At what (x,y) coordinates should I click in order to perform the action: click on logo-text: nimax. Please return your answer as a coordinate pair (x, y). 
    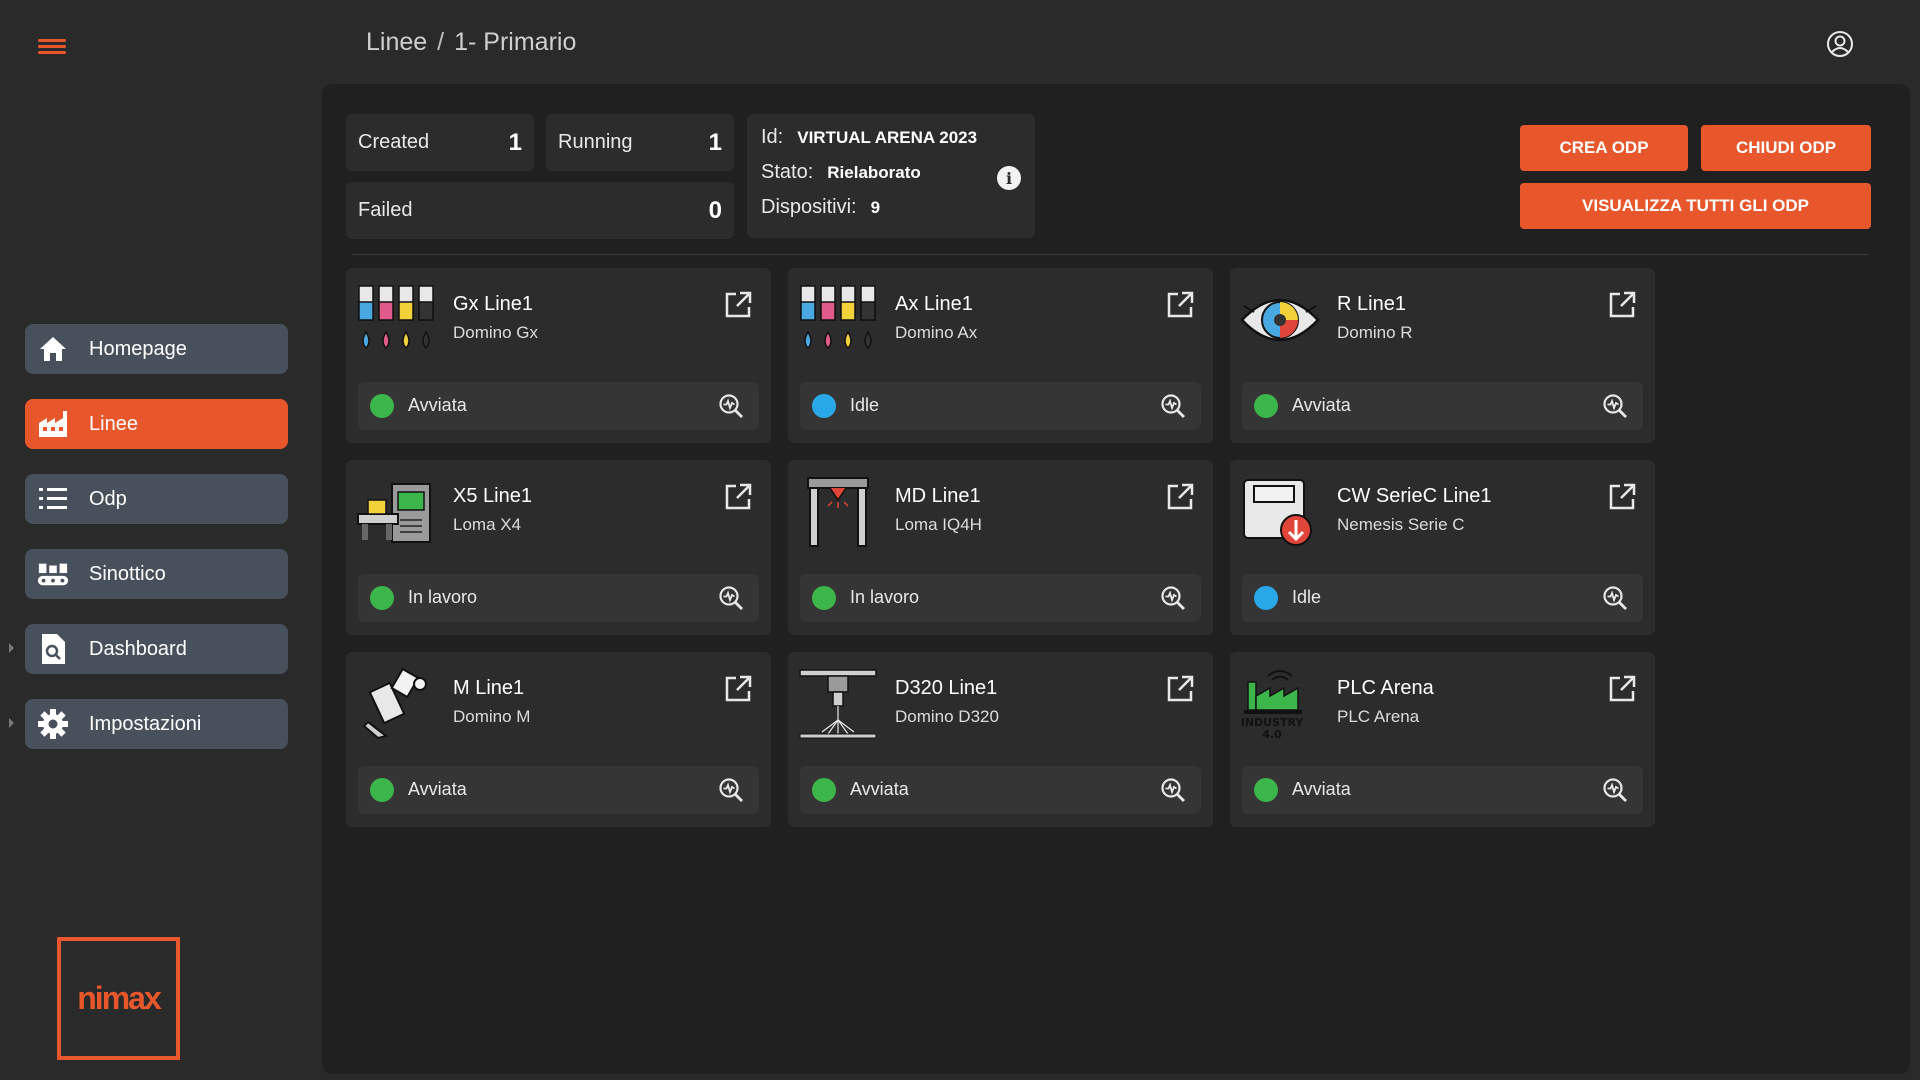
    Looking at the image, I should click on (119, 998).